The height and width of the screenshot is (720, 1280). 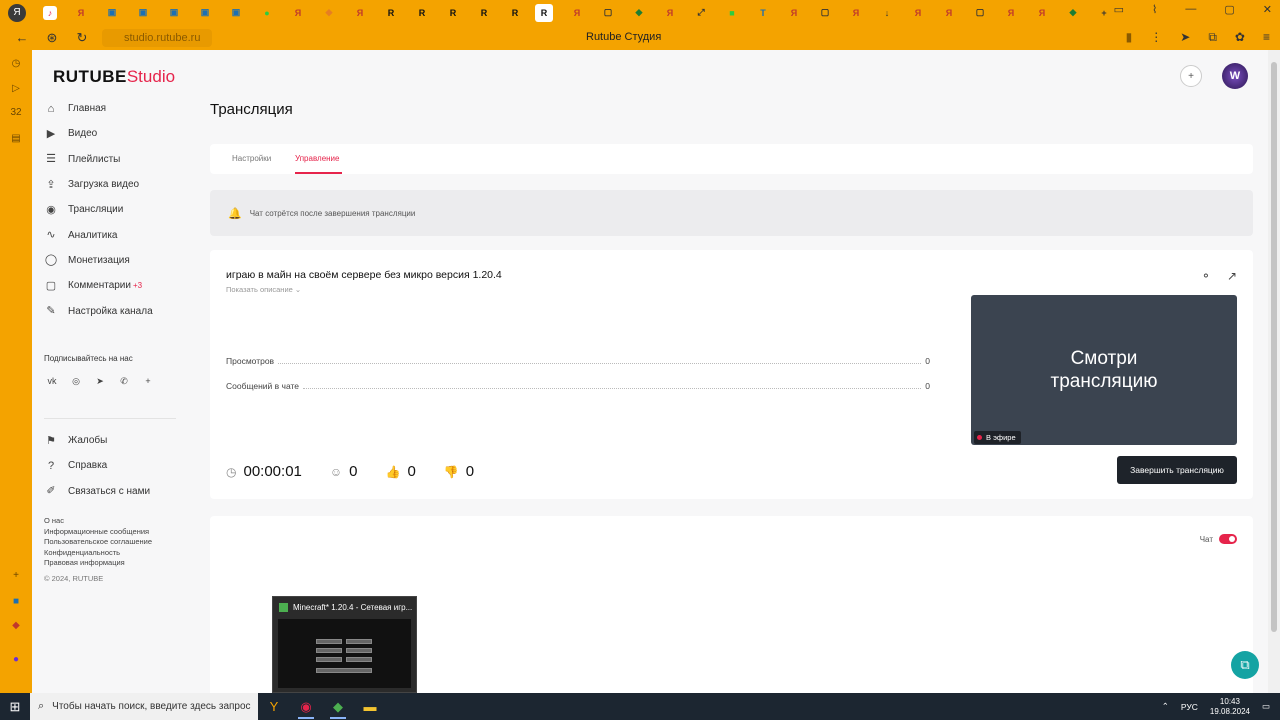 I want to click on sidebar-item-channel-settings: ✎ Настройка канала, so click(x=113, y=310).